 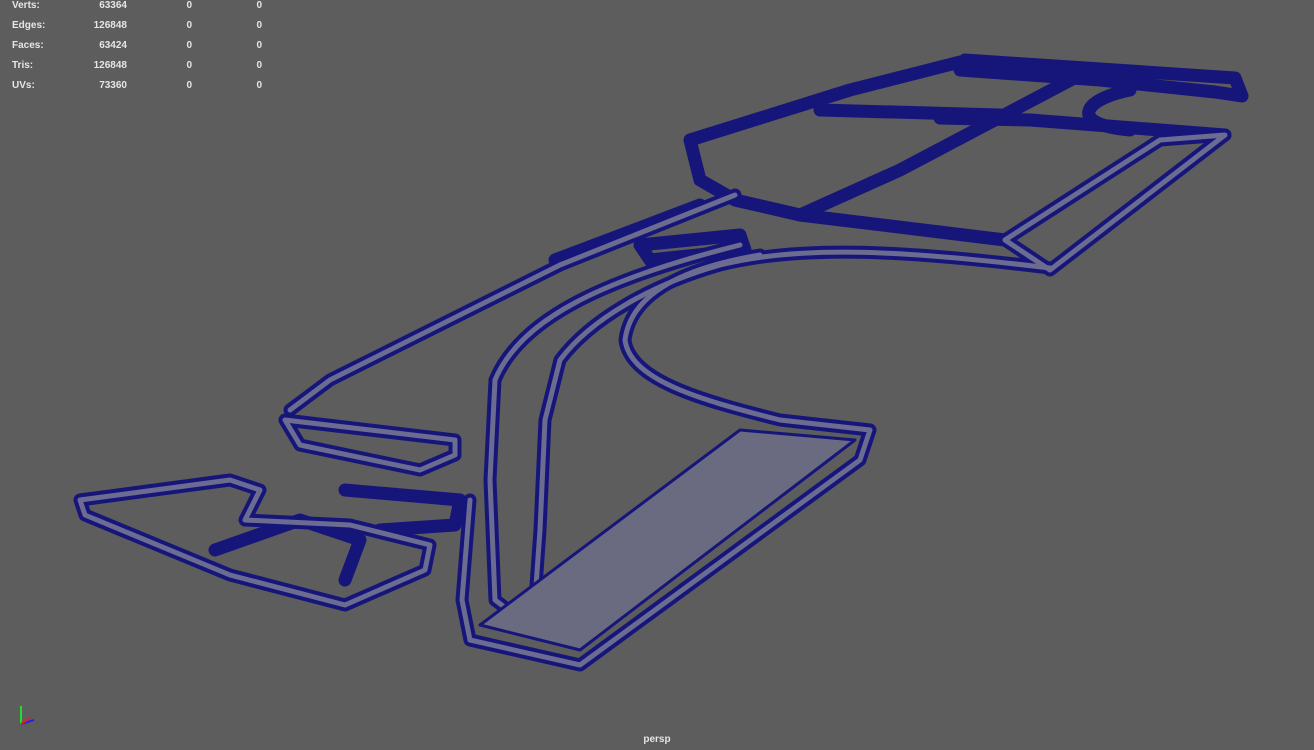 I want to click on camera-label: persp, so click(x=657, y=739).